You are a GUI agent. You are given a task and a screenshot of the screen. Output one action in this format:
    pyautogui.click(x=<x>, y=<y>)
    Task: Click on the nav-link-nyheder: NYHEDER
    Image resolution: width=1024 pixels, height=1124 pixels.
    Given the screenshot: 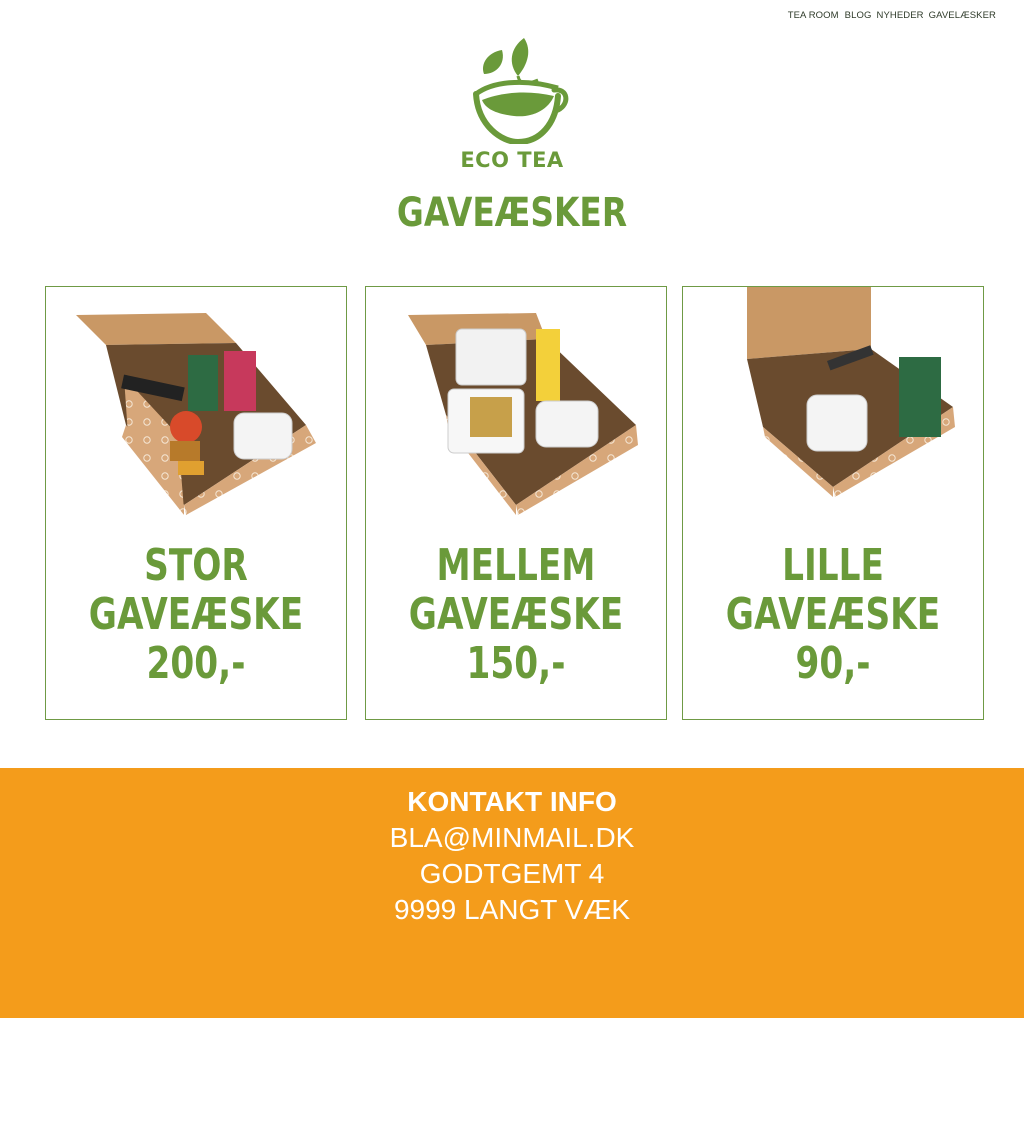 What is the action you would take?
    pyautogui.click(x=899, y=15)
    